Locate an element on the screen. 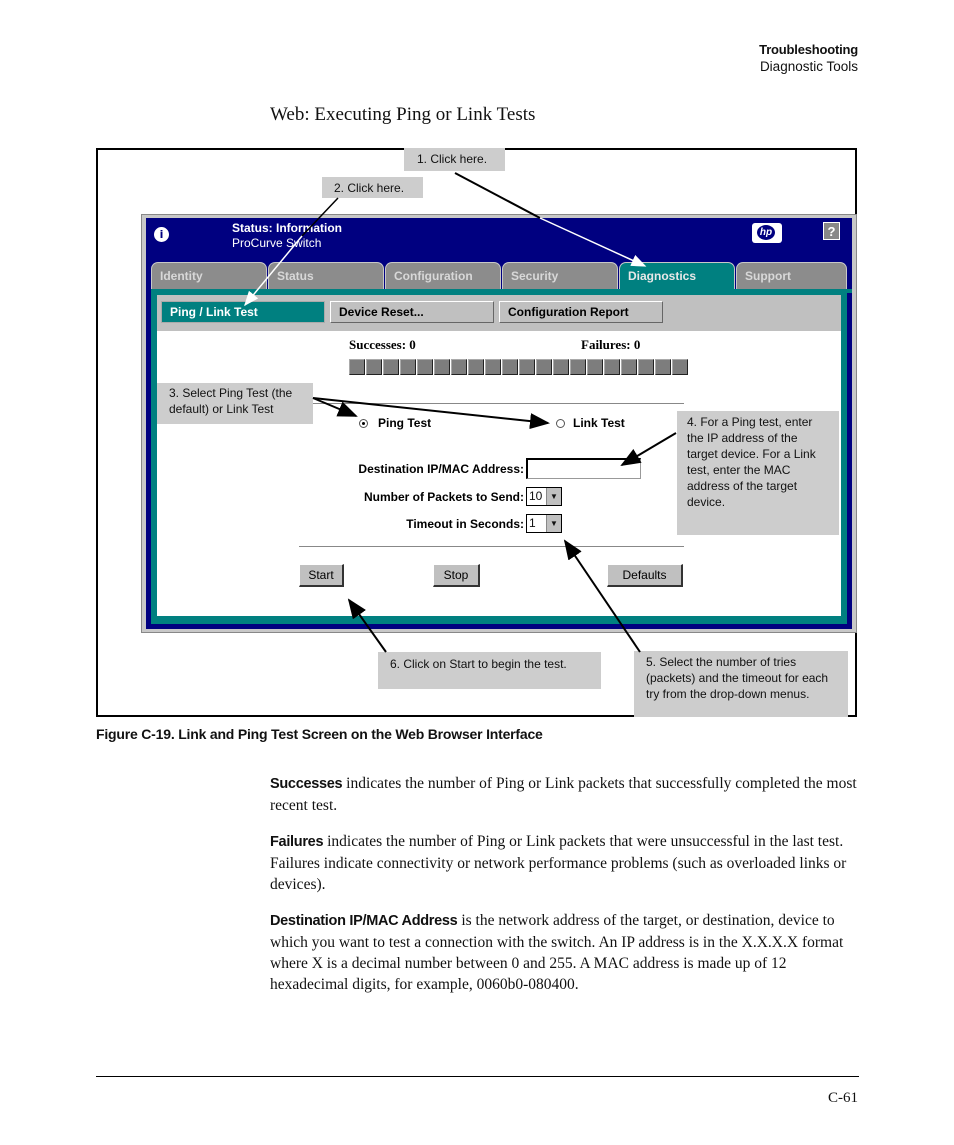 Image resolution: width=954 pixels, height=1145 pixels. stop-button: Stop is located at coordinates (456, 575).